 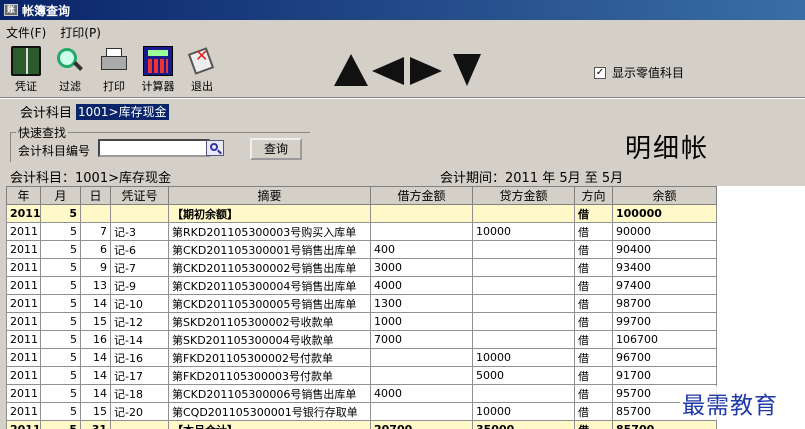 What do you see at coordinates (95, 195) in the screenshot?
I see `col-day: 日` at bounding box center [95, 195].